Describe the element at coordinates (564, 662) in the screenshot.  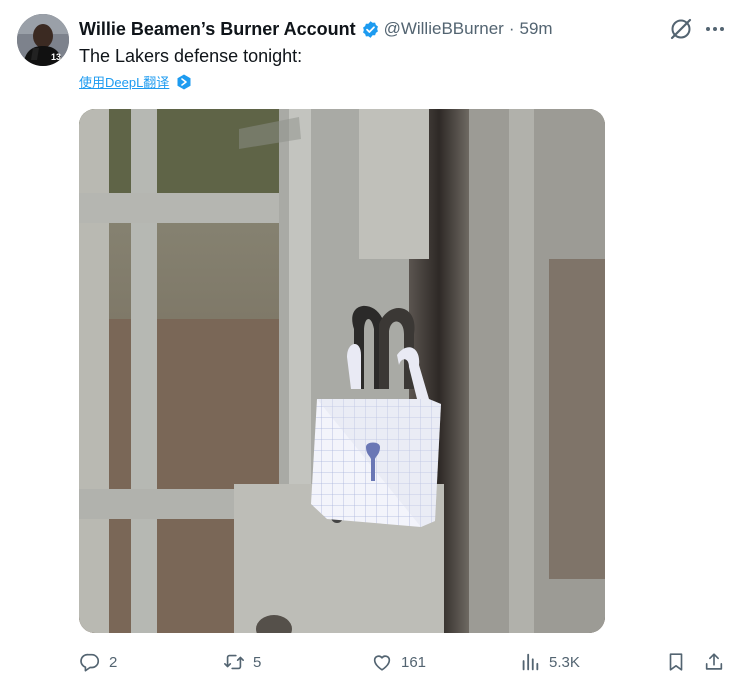
I see `views-count: 5.3K` at that location.